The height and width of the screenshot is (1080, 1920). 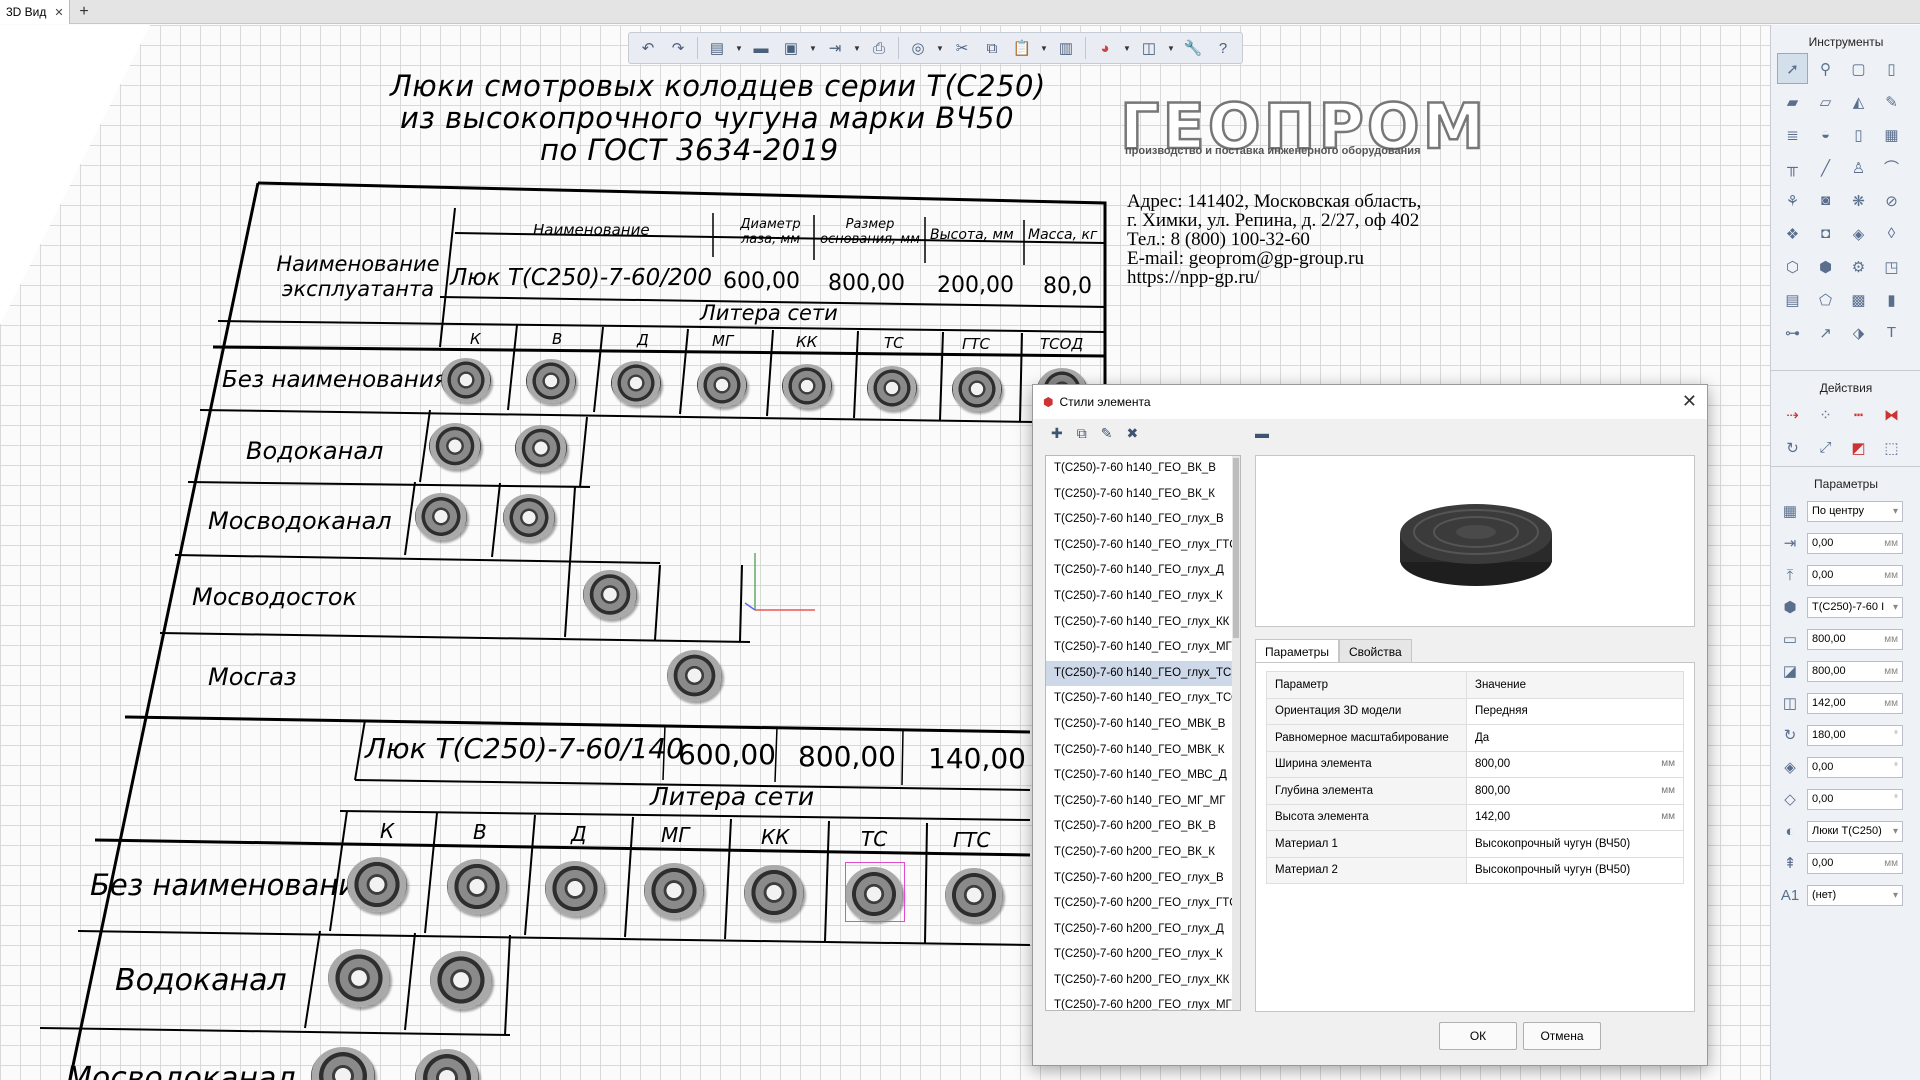 I want to click on slab-icon: ▰, so click(x=1792, y=101).